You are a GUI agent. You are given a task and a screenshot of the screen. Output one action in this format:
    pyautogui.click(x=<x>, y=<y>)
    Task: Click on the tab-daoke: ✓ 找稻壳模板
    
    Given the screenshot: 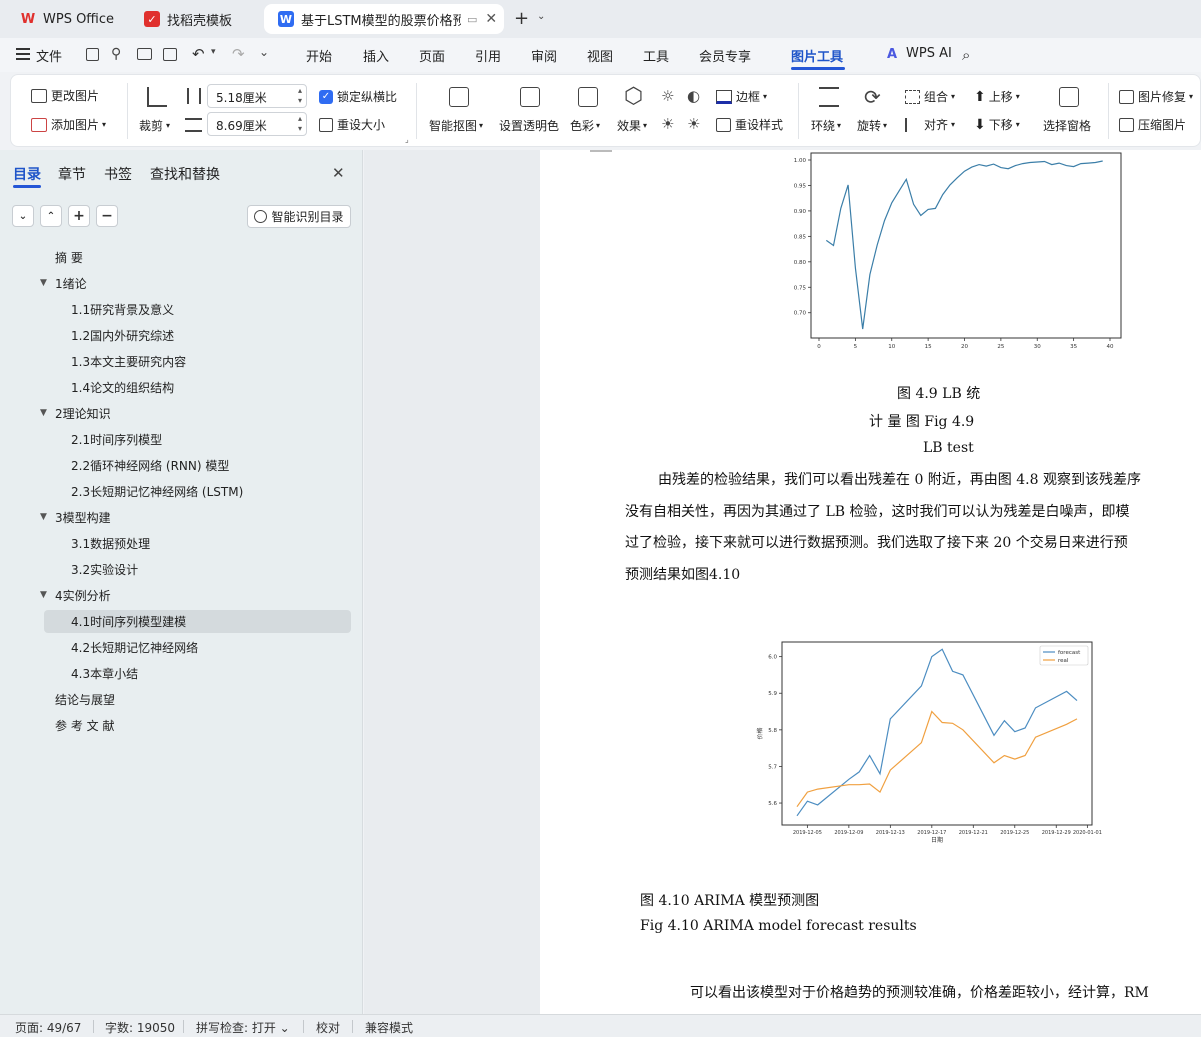 What is the action you would take?
    pyautogui.click(x=194, y=19)
    